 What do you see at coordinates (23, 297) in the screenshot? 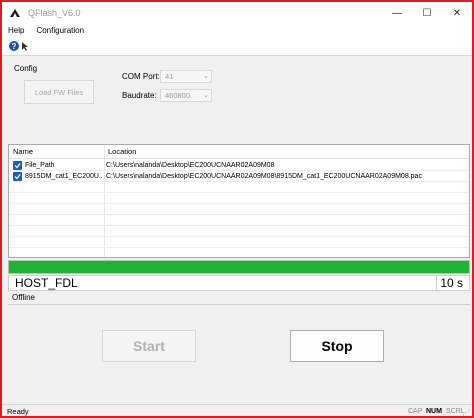
I see `connection-state: Offline` at bounding box center [23, 297].